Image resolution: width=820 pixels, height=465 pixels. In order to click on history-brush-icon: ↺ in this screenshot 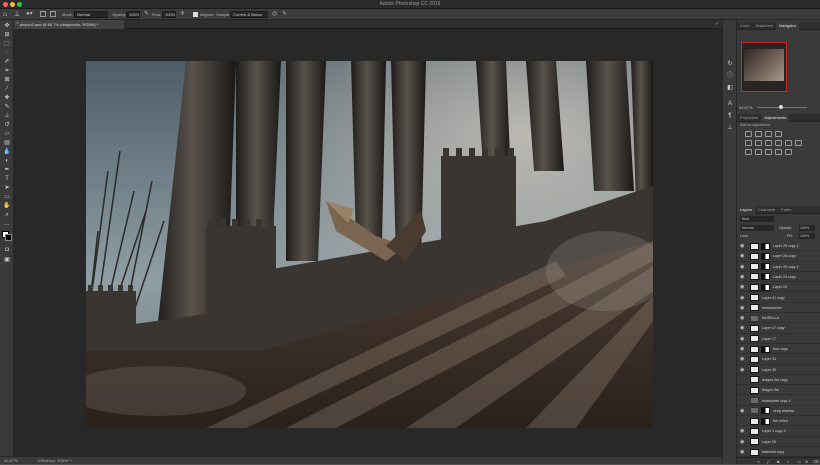, I will do `click(7, 125)`.